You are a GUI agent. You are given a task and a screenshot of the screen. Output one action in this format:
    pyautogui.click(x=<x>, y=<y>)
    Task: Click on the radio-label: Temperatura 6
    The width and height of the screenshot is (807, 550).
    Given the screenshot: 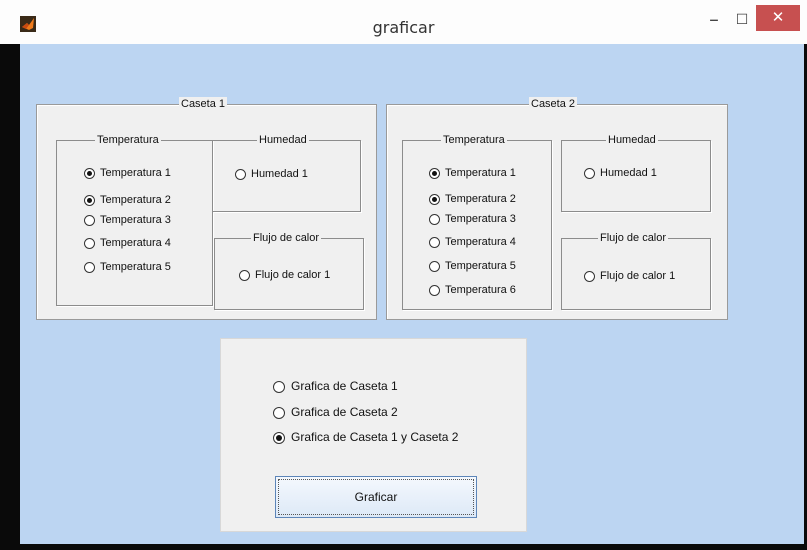 What is the action you would take?
    pyautogui.click(x=480, y=290)
    